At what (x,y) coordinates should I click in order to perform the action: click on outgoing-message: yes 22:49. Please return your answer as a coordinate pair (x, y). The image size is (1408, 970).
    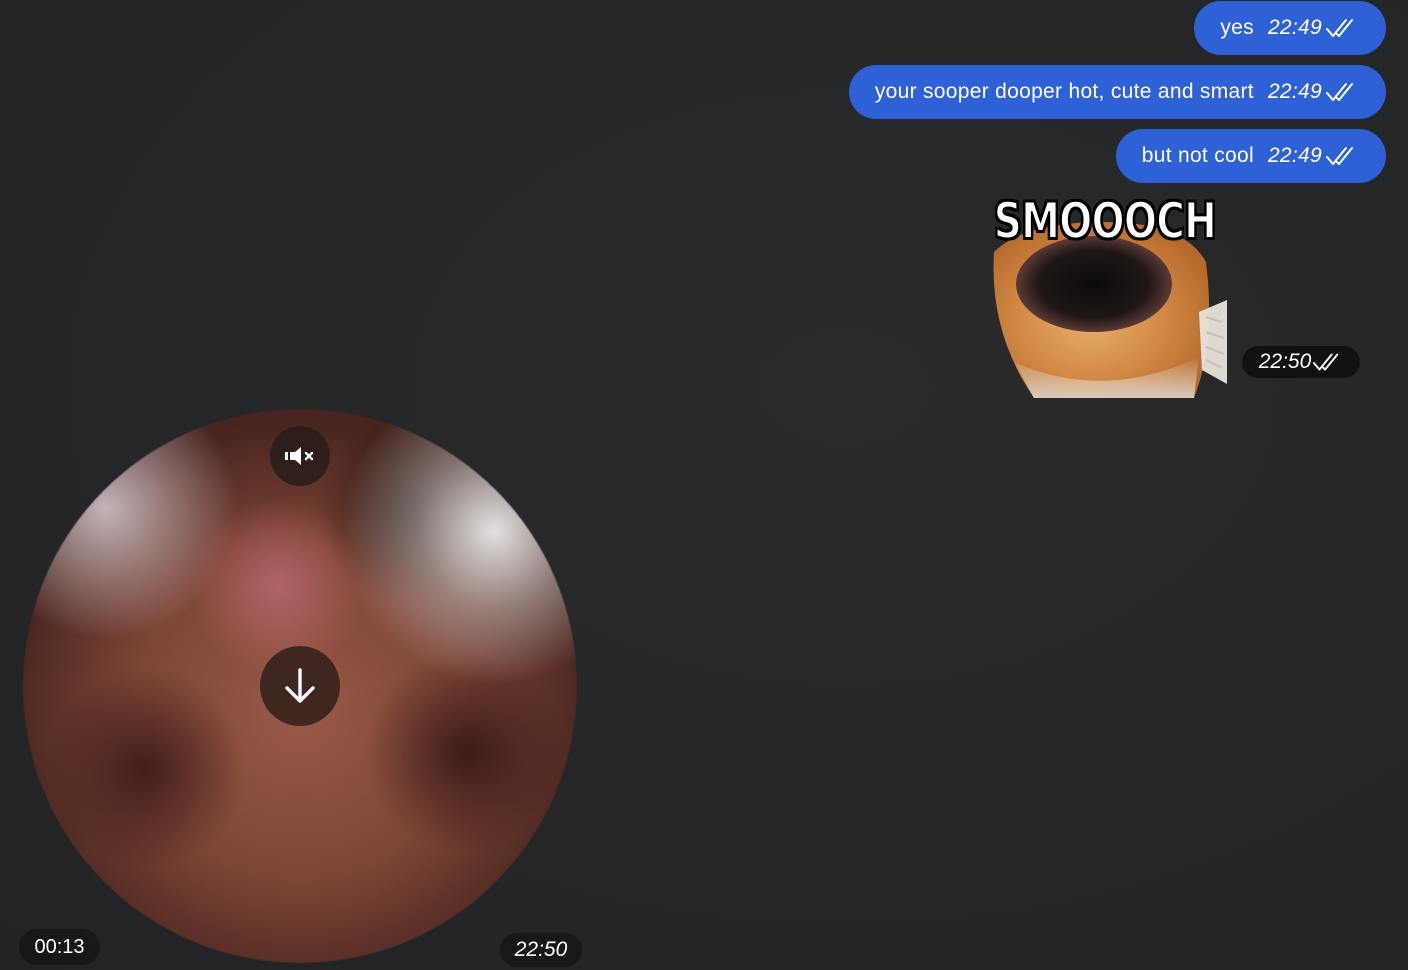
    Looking at the image, I should click on (1290, 28).